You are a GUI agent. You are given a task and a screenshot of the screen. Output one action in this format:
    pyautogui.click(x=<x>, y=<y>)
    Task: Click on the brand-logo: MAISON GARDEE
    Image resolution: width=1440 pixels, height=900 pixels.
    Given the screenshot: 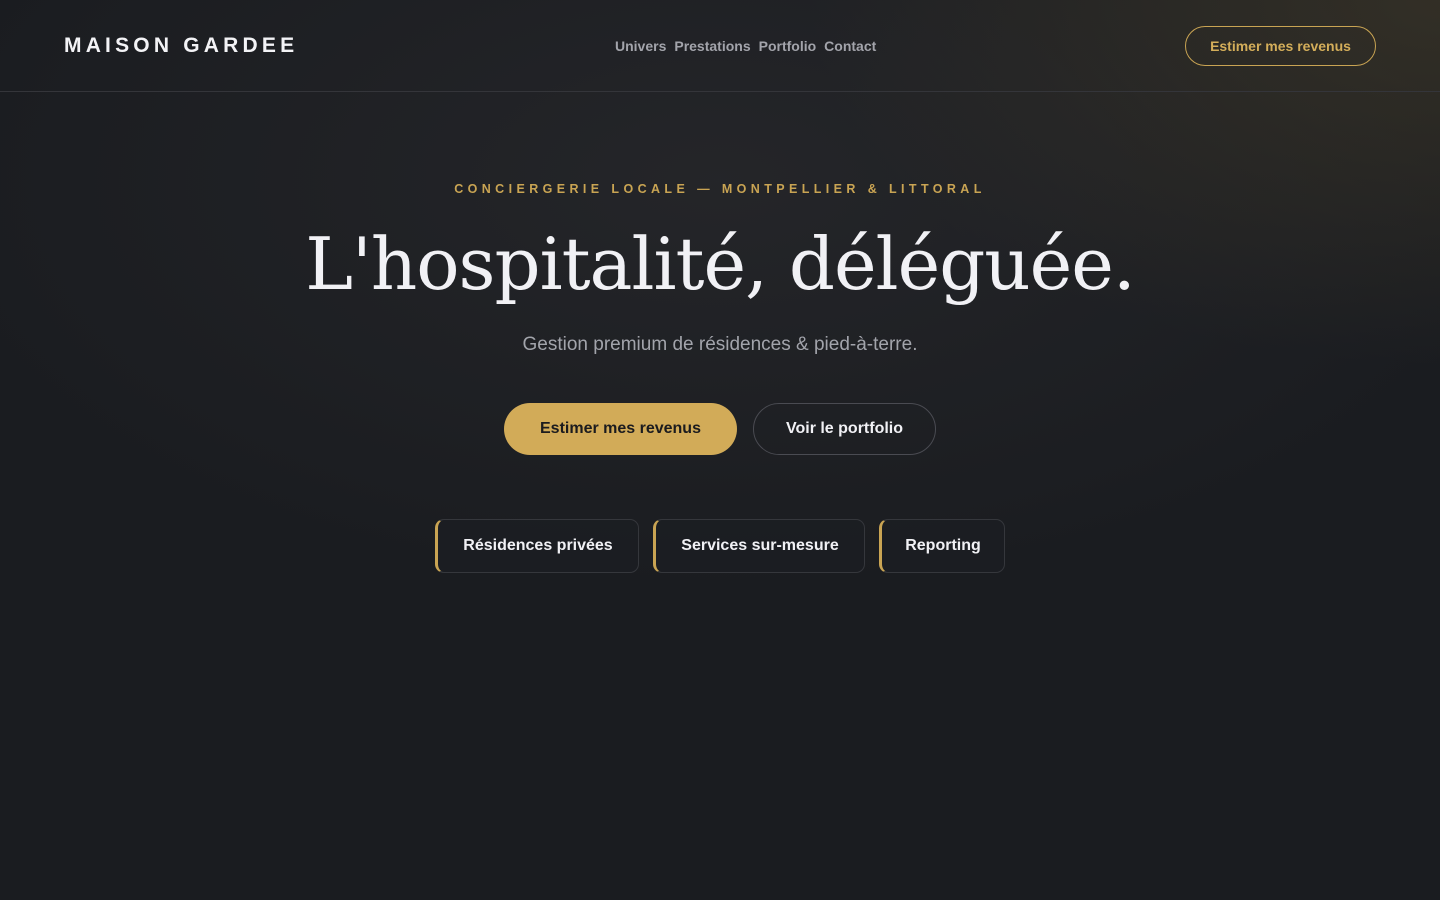 What is the action you would take?
    pyautogui.click(x=181, y=46)
    